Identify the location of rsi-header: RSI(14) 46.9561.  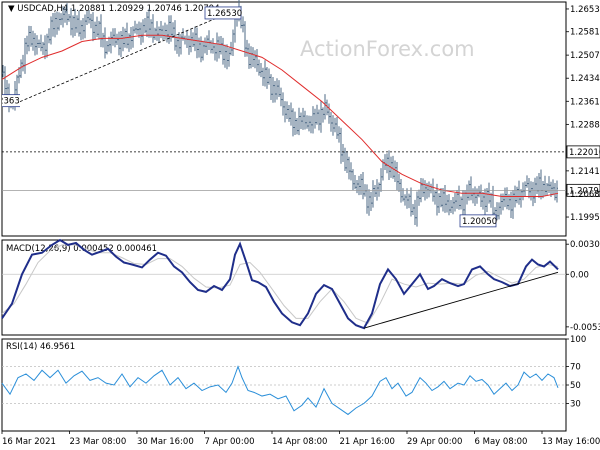
(40, 347).